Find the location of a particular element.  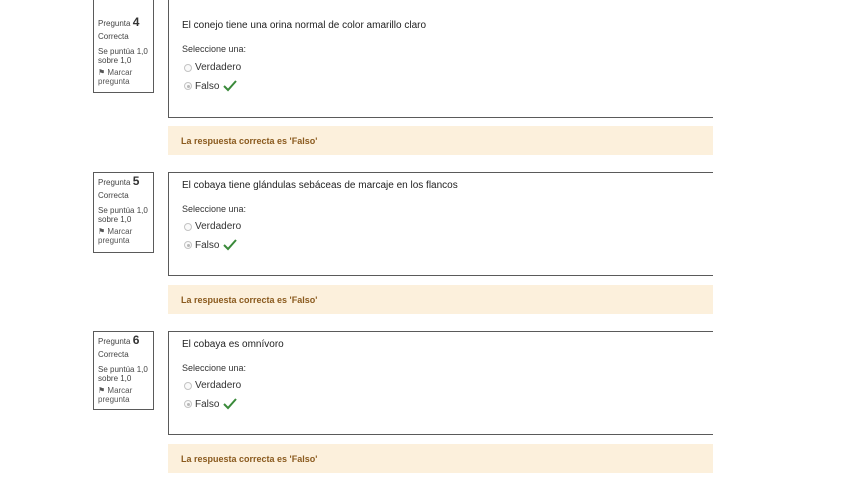

question-number: Pregunta 4 is located at coordinates (119, 22).